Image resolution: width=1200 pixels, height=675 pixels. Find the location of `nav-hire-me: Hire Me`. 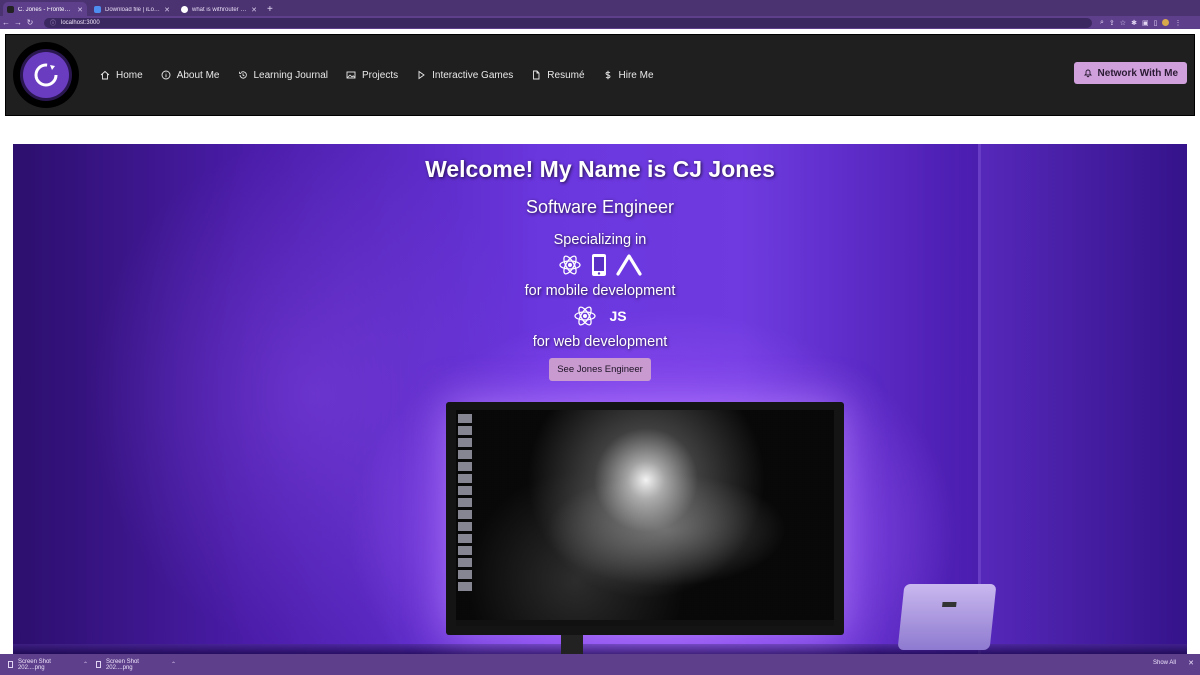

nav-hire-me: Hire Me is located at coordinates (628, 75).